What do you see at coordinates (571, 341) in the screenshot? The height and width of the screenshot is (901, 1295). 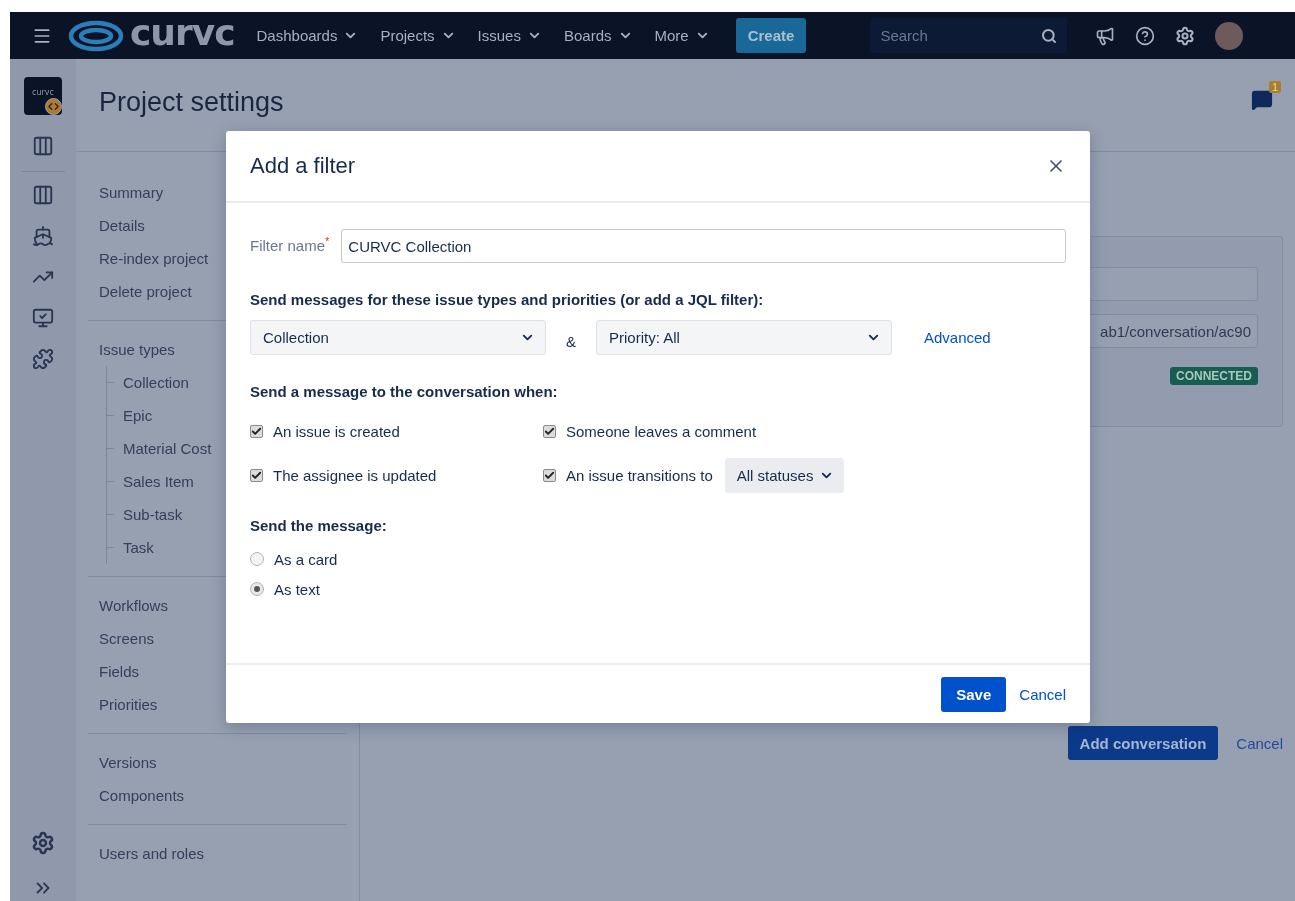 I see `joiner-text: &` at bounding box center [571, 341].